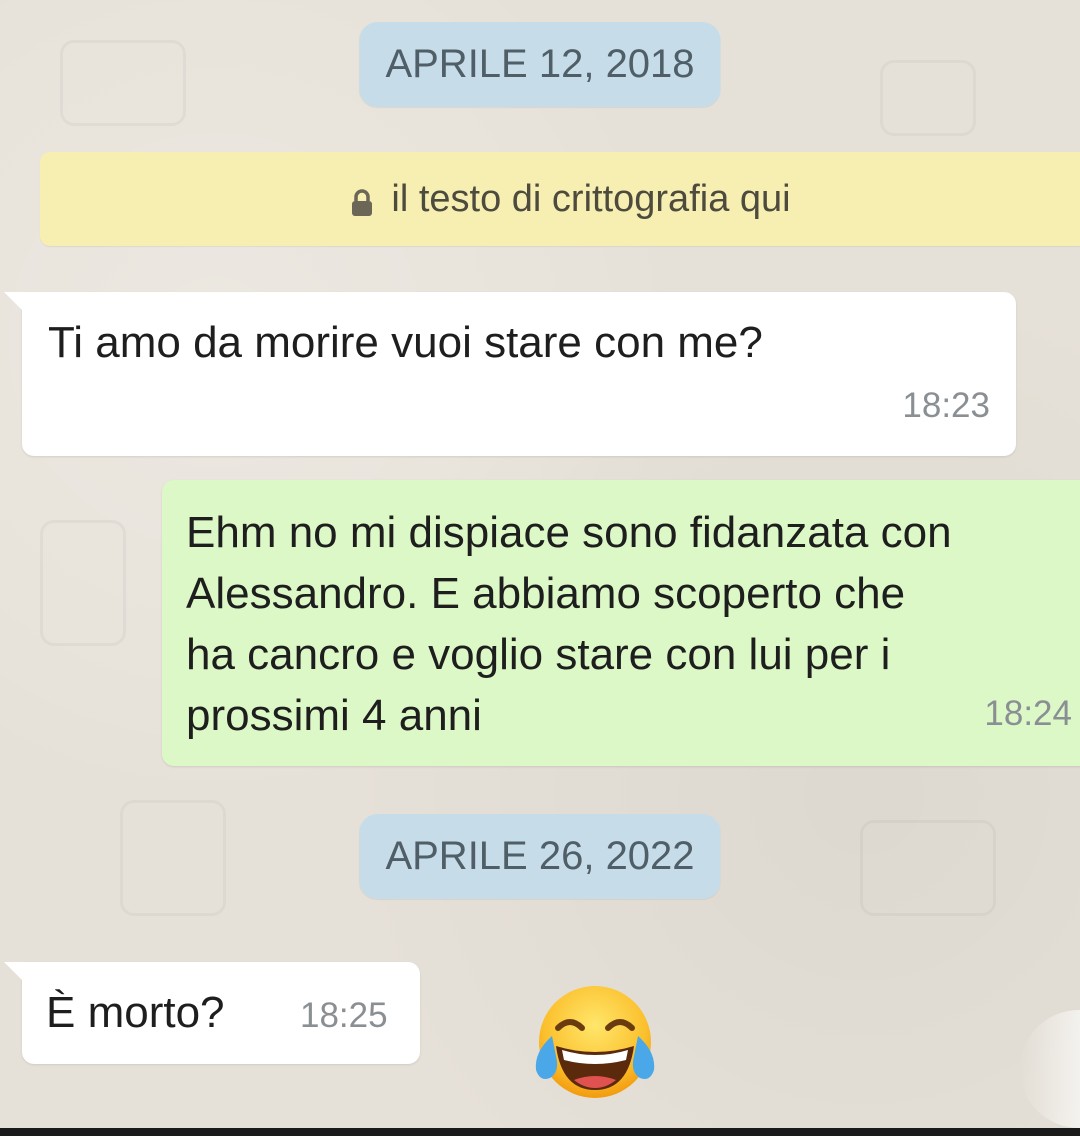  I want to click on date-separator: APRILE 12, 2018, so click(540, 64).